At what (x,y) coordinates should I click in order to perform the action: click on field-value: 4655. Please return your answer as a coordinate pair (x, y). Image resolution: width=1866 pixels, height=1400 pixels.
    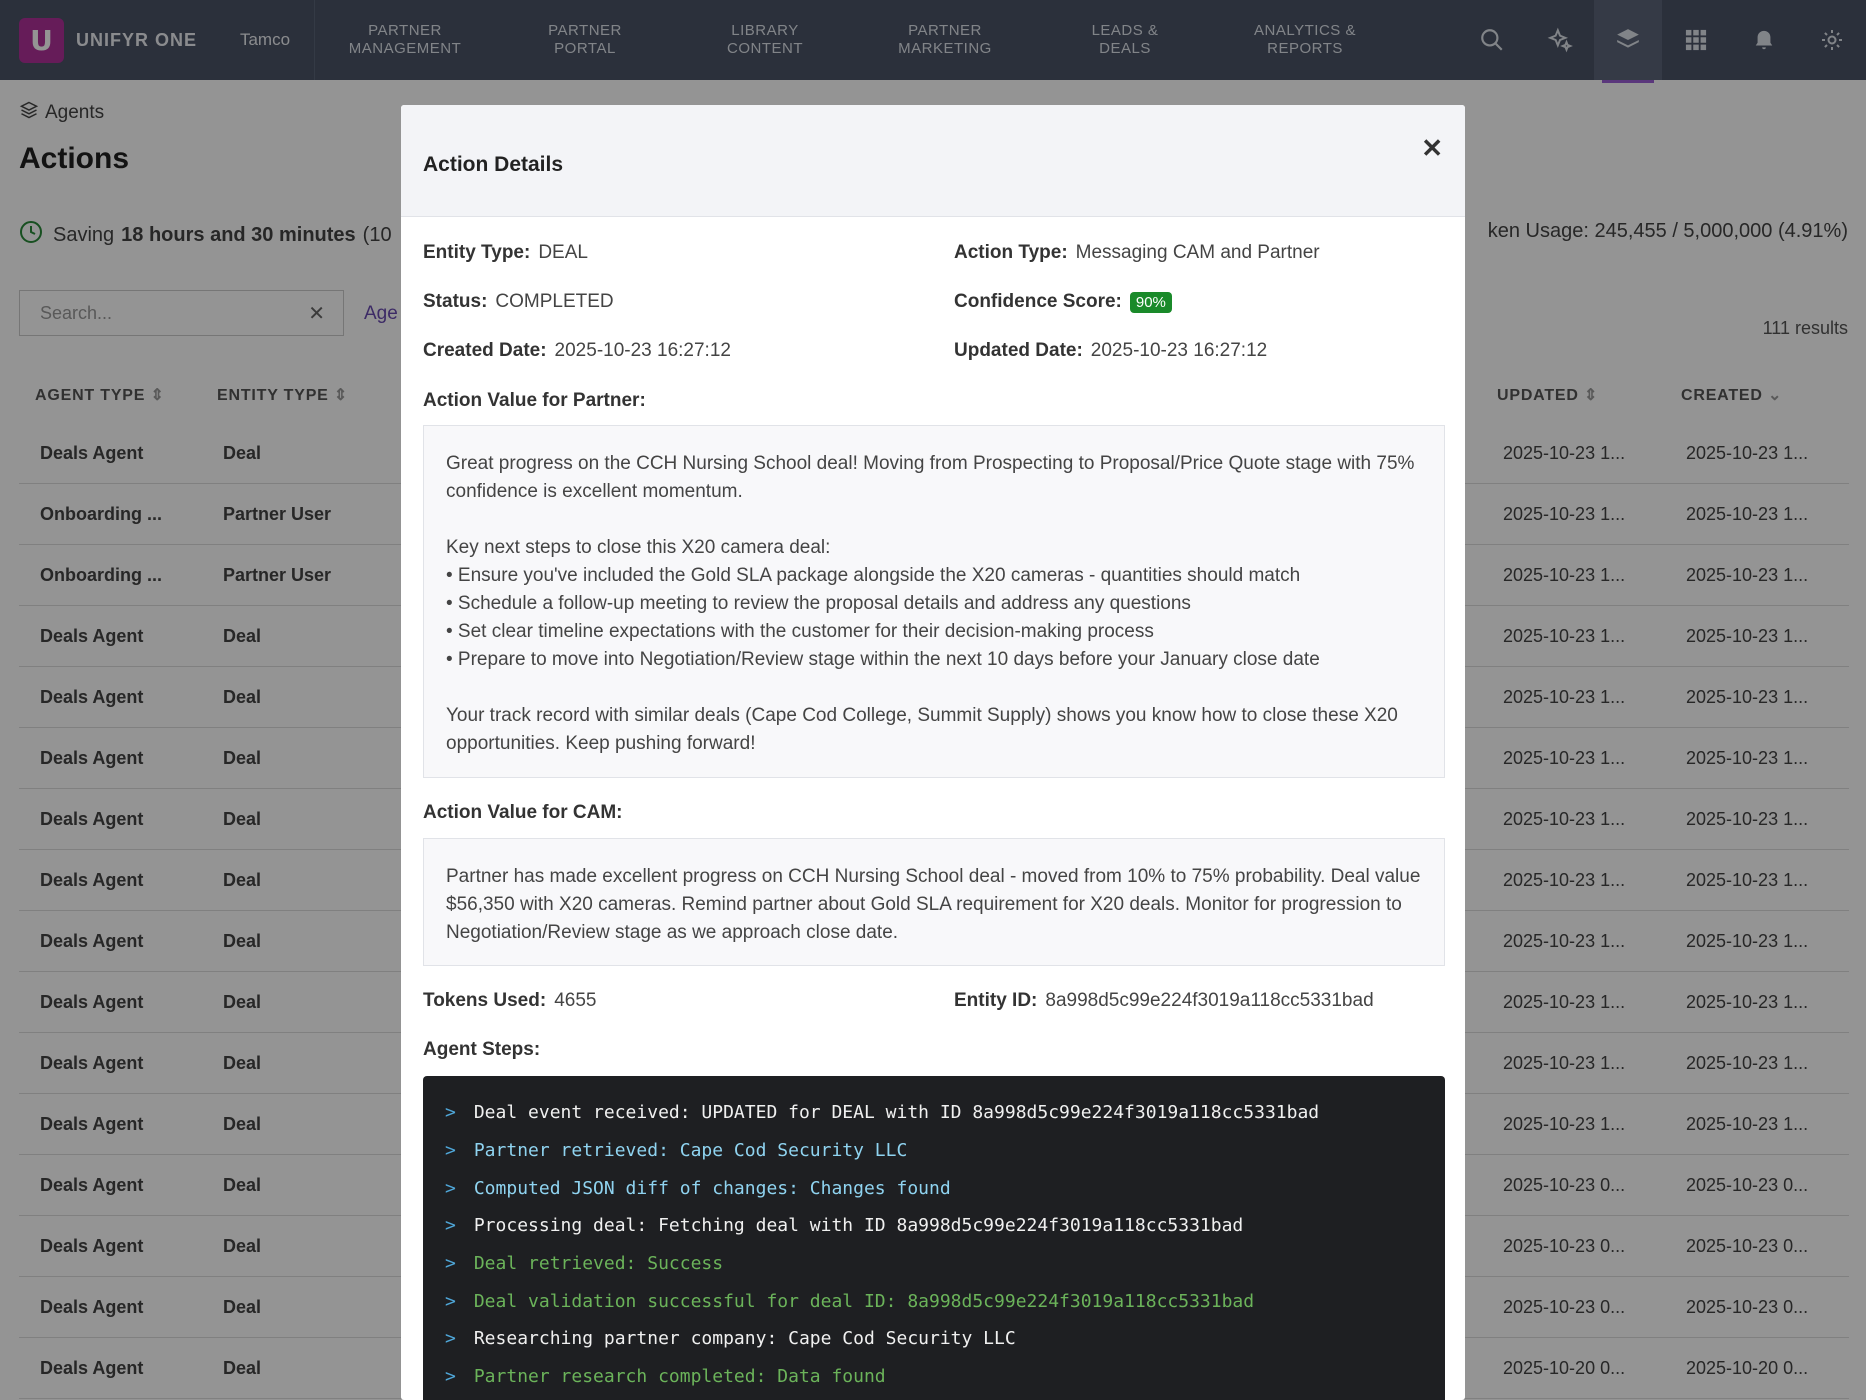
    Looking at the image, I should click on (575, 1000).